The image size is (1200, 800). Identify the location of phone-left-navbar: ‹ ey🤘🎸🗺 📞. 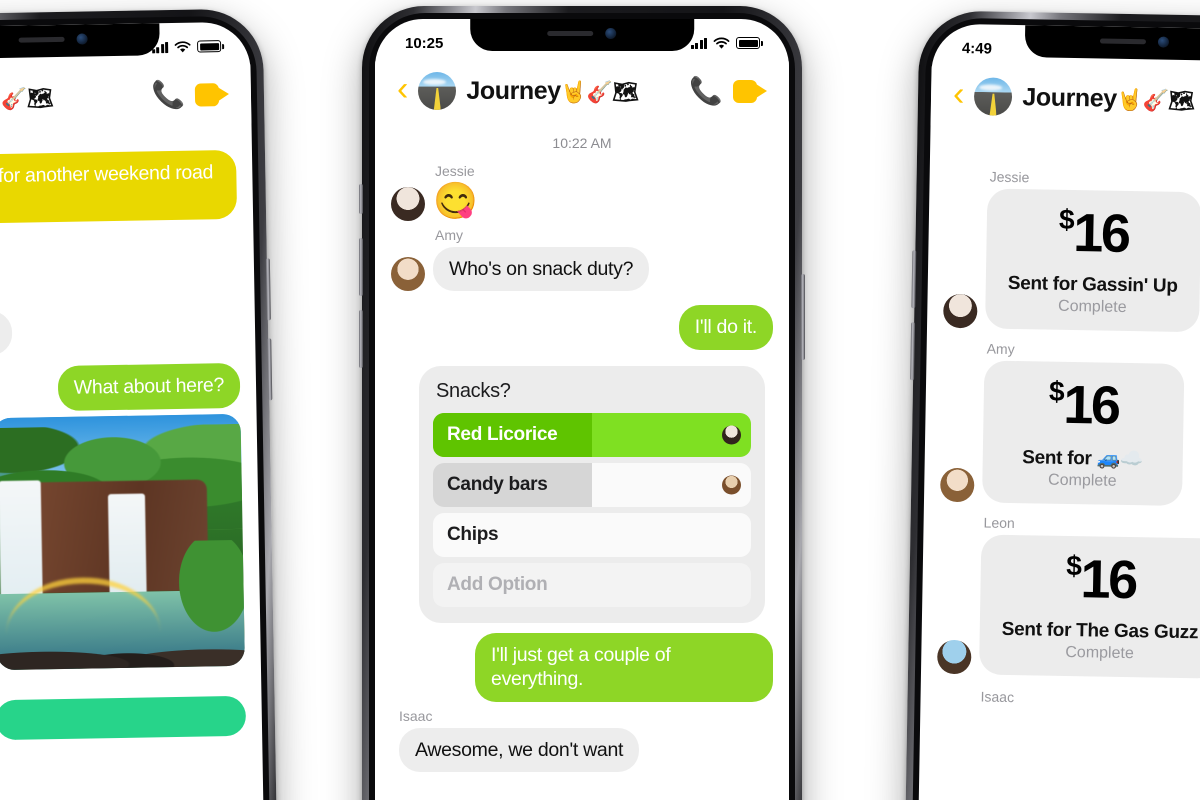
(126, 97).